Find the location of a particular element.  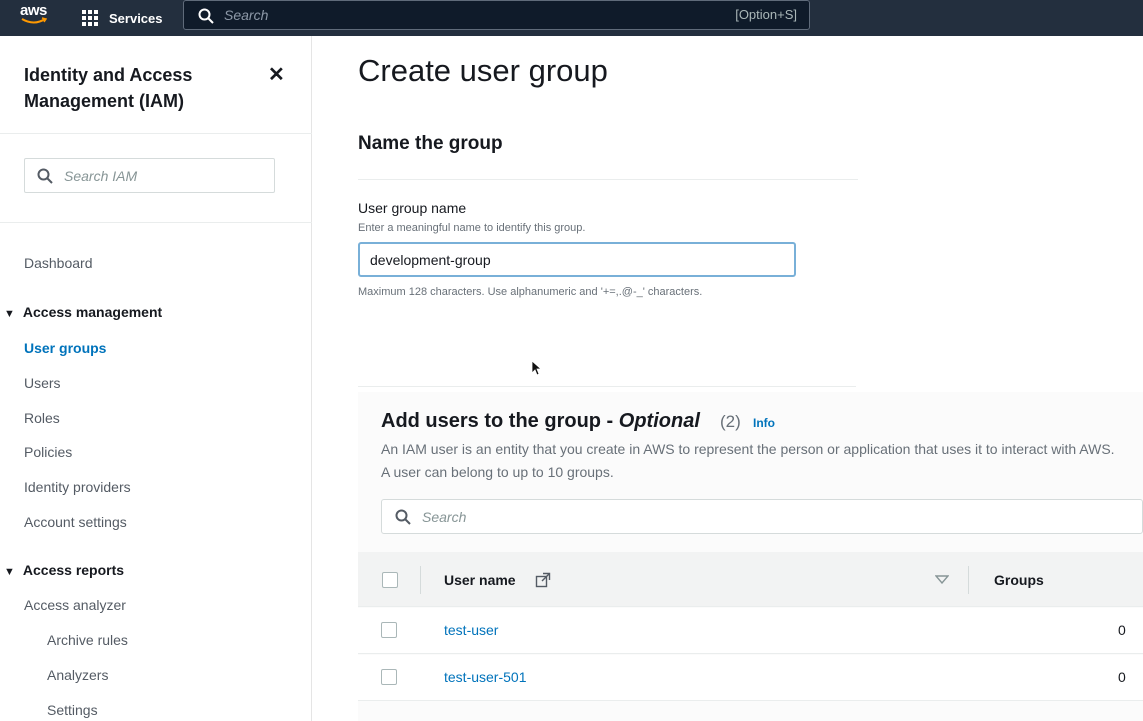

table-row: test-user-501 0 is located at coordinates (750, 678).